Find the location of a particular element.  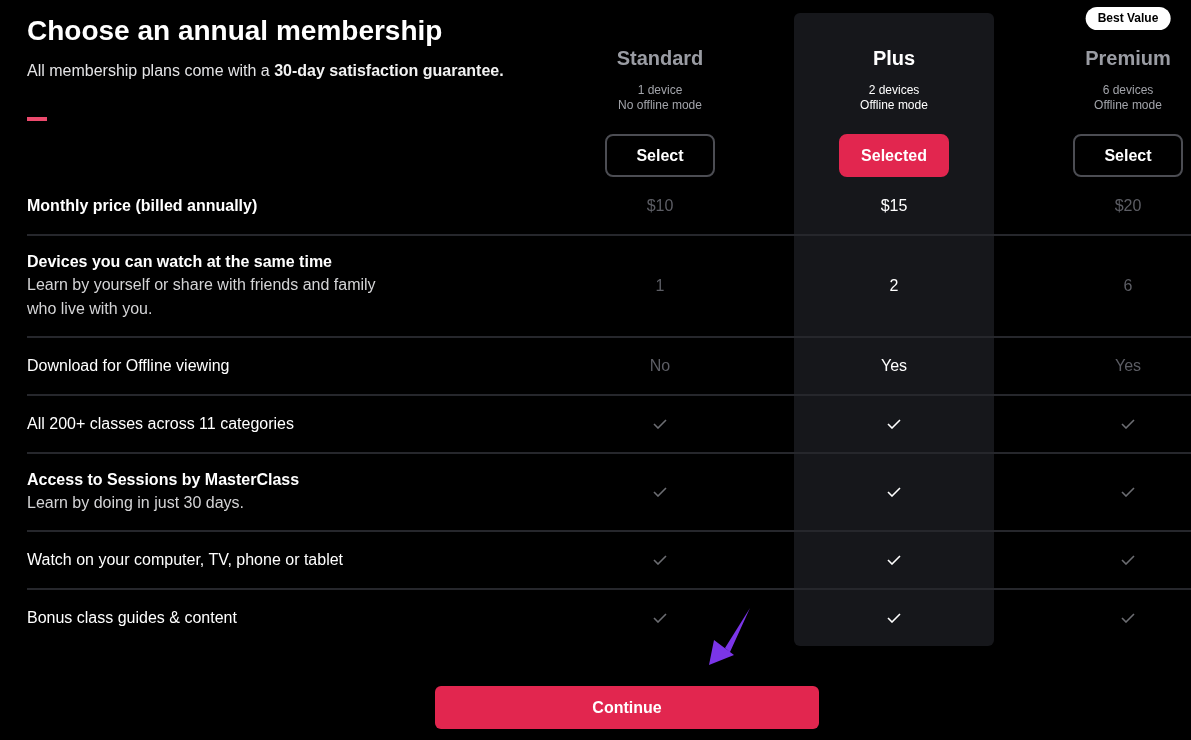

plan-value: 2 is located at coordinates (894, 286).